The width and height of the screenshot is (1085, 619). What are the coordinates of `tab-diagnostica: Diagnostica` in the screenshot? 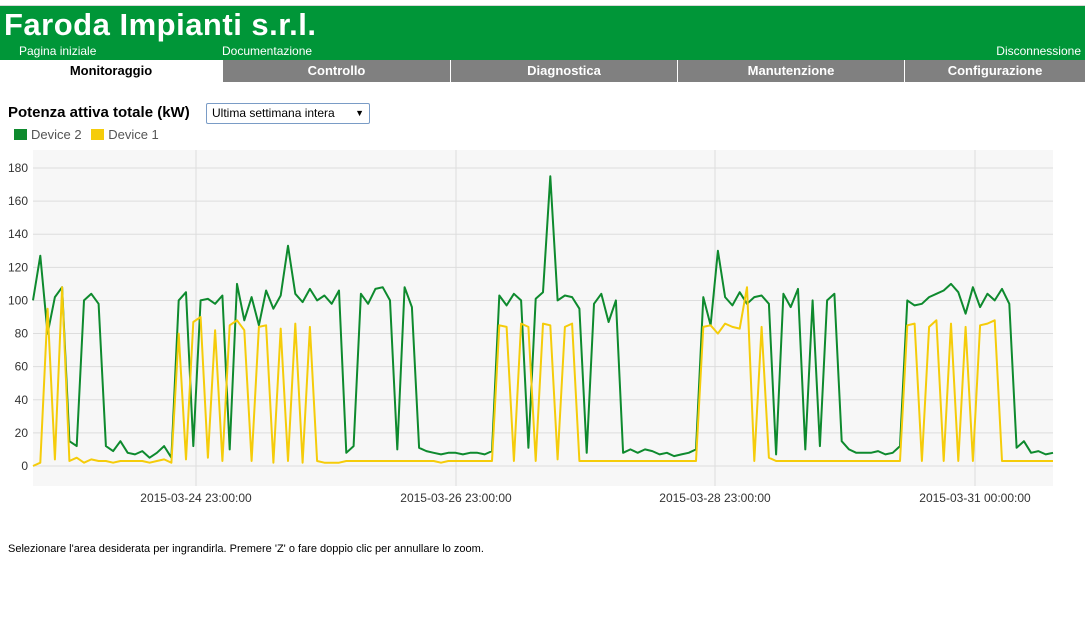 It's located at (563, 71).